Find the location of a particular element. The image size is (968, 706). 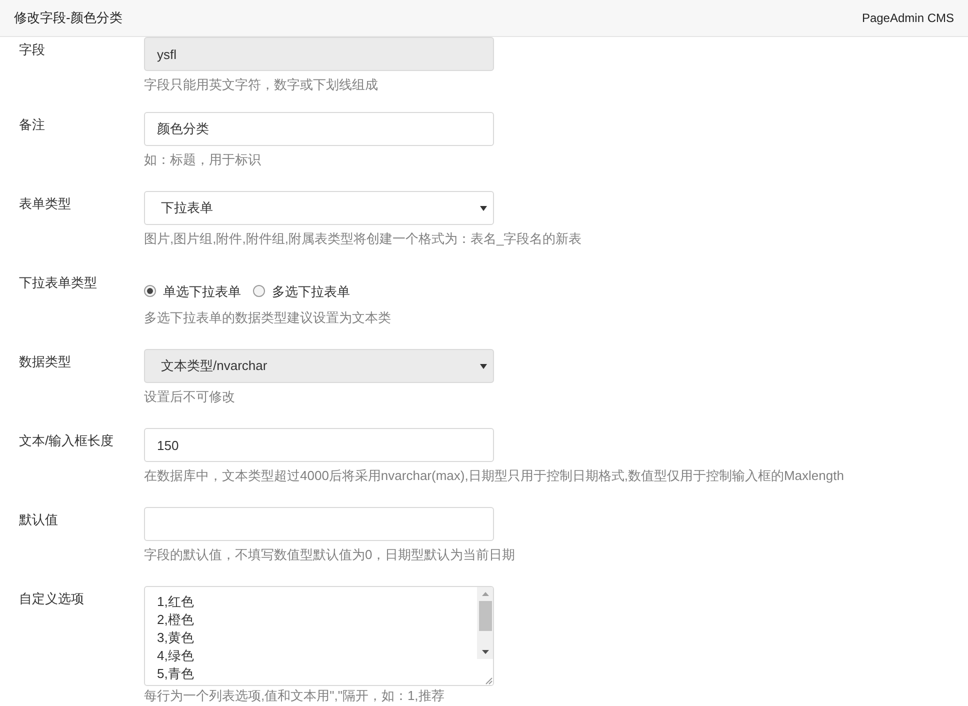

select-field: 下拉表单 is located at coordinates (319, 208).